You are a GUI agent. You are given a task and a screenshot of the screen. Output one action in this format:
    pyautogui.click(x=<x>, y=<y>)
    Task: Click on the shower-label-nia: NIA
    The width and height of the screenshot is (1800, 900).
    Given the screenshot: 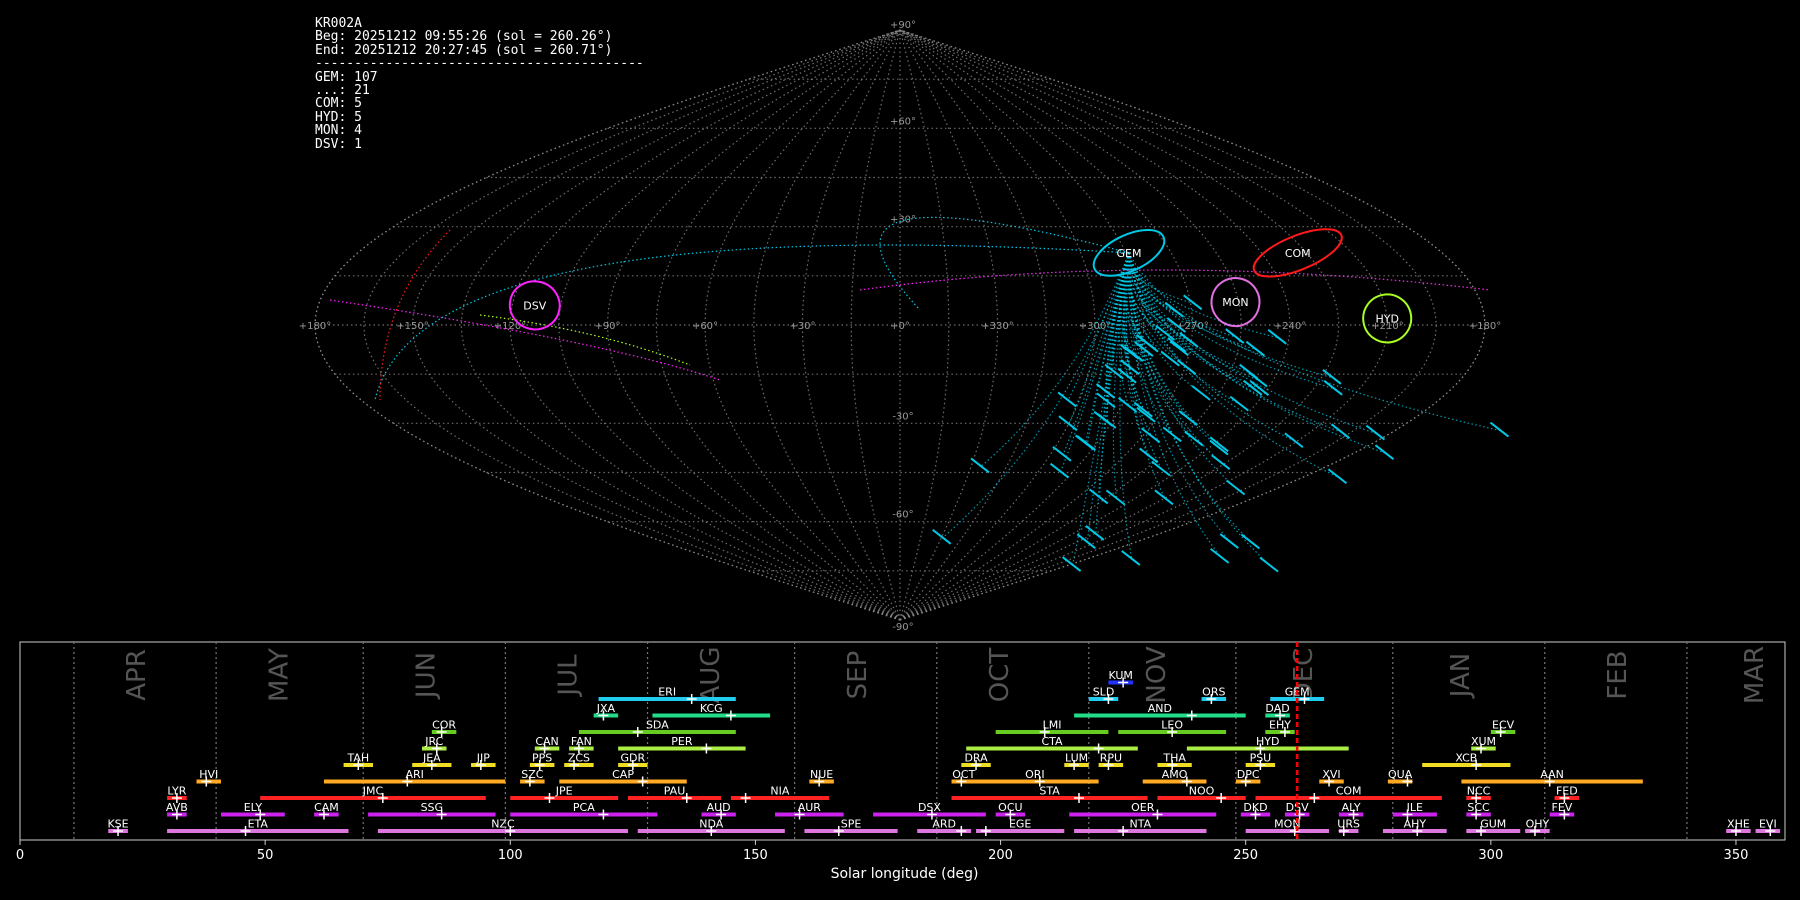 What is the action you would take?
    pyautogui.click(x=779, y=791)
    